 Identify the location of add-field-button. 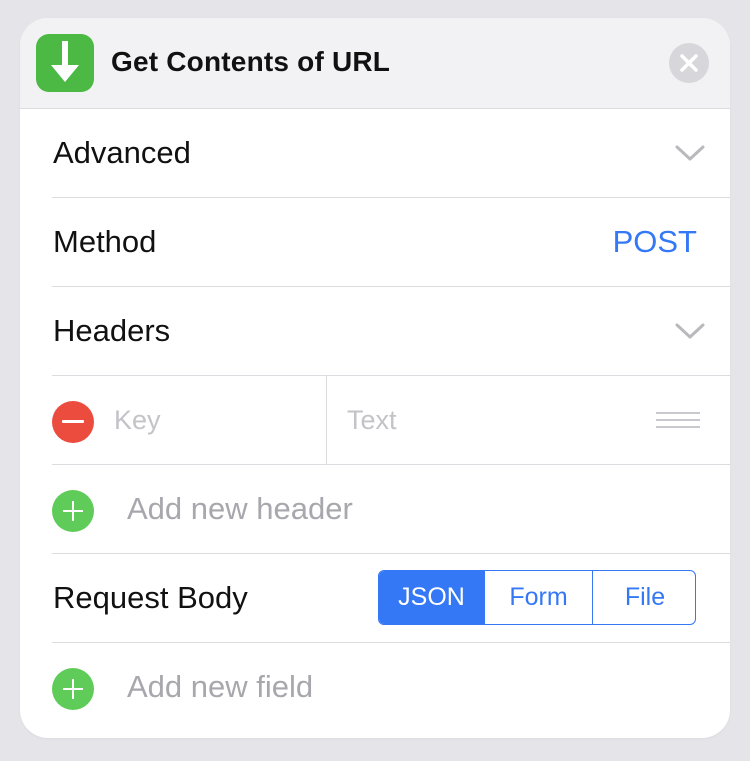
(73, 689).